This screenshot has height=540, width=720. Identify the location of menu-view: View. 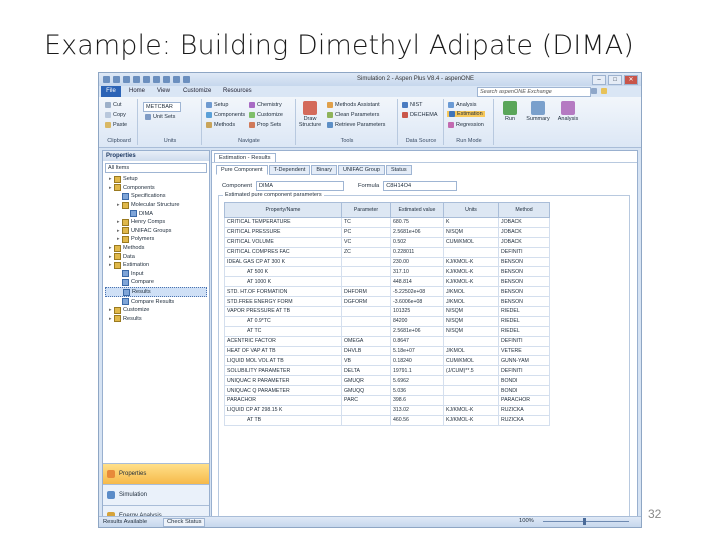
(163, 91).